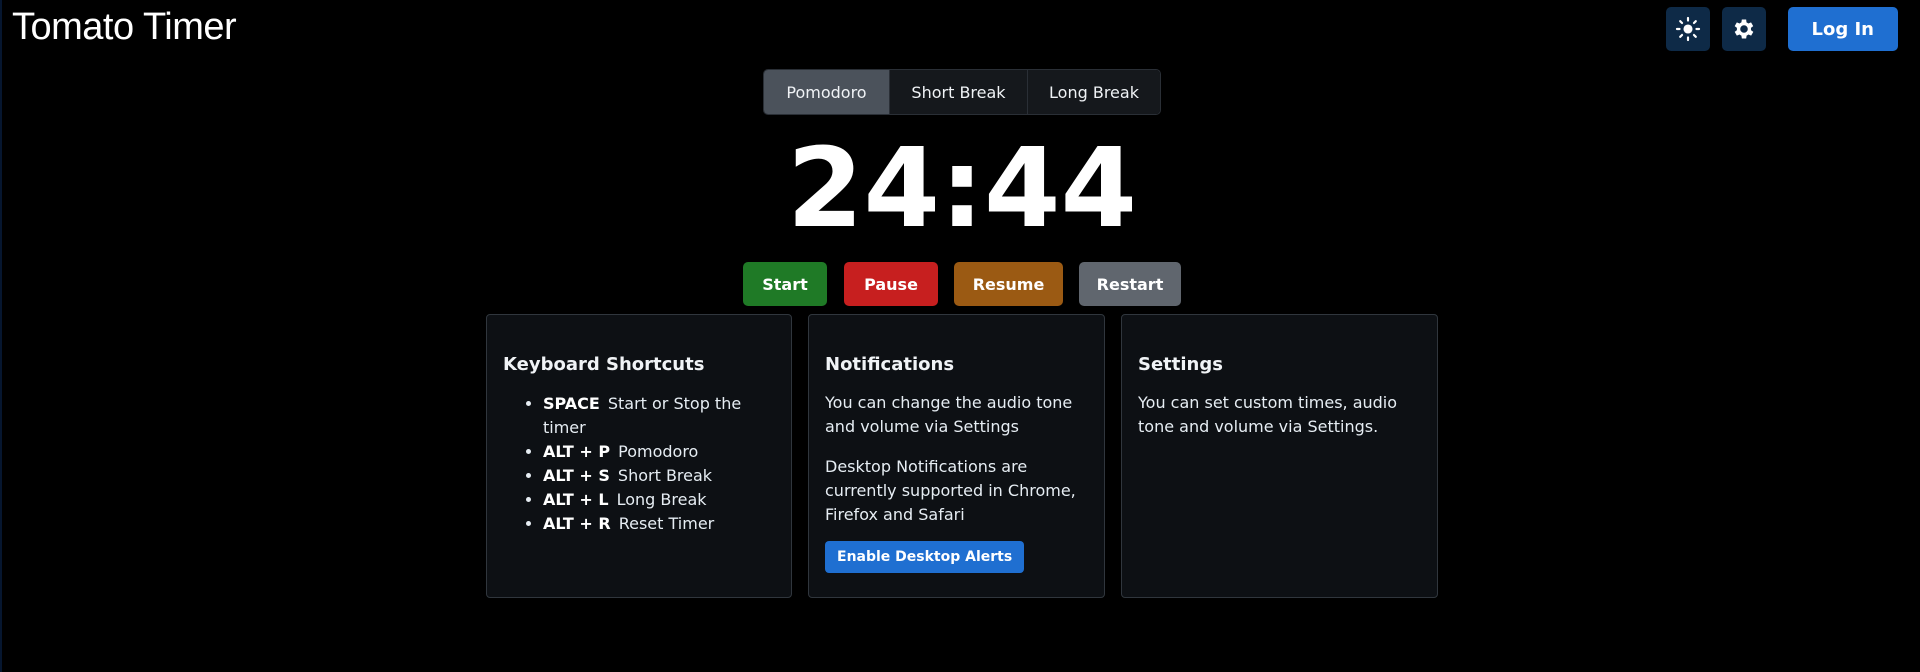 This screenshot has height=672, width=1920. Describe the element at coordinates (666, 523) in the screenshot. I see `shortcut-desc: Reset Timer` at that location.